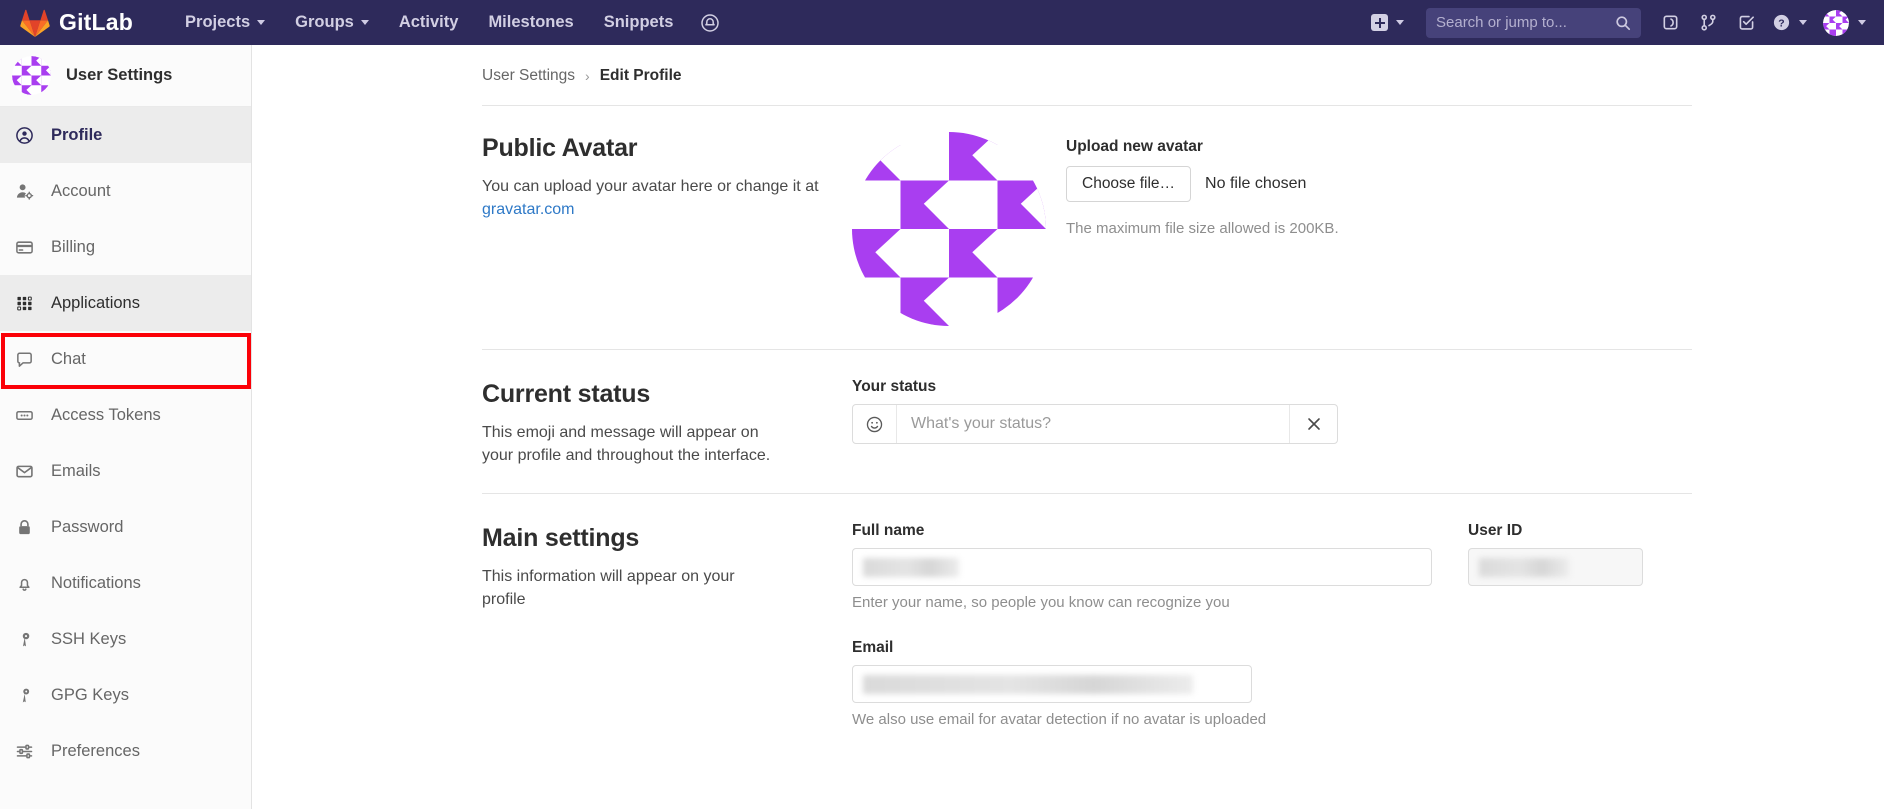  What do you see at coordinates (1537, 614) in the screenshot?
I see `user-id-field-group: User ID` at bounding box center [1537, 614].